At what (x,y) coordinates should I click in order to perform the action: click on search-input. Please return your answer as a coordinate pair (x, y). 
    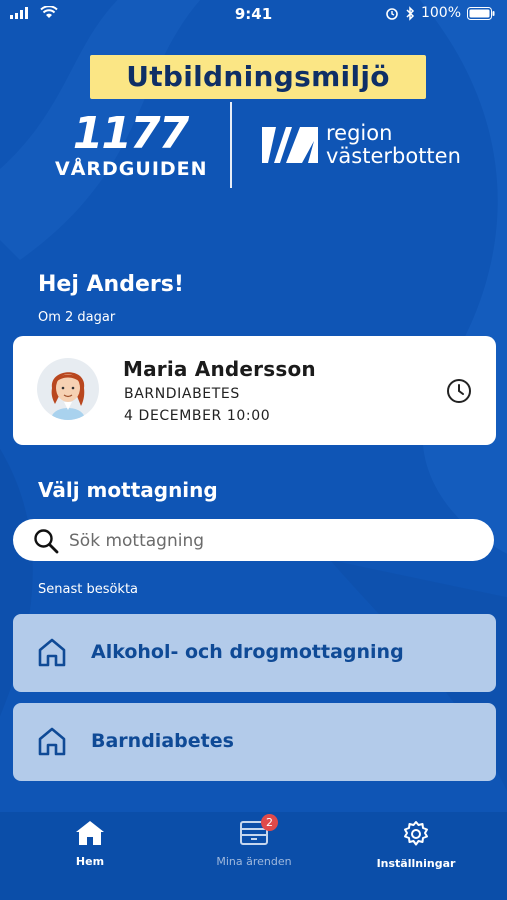
    Looking at the image, I should click on (269, 541).